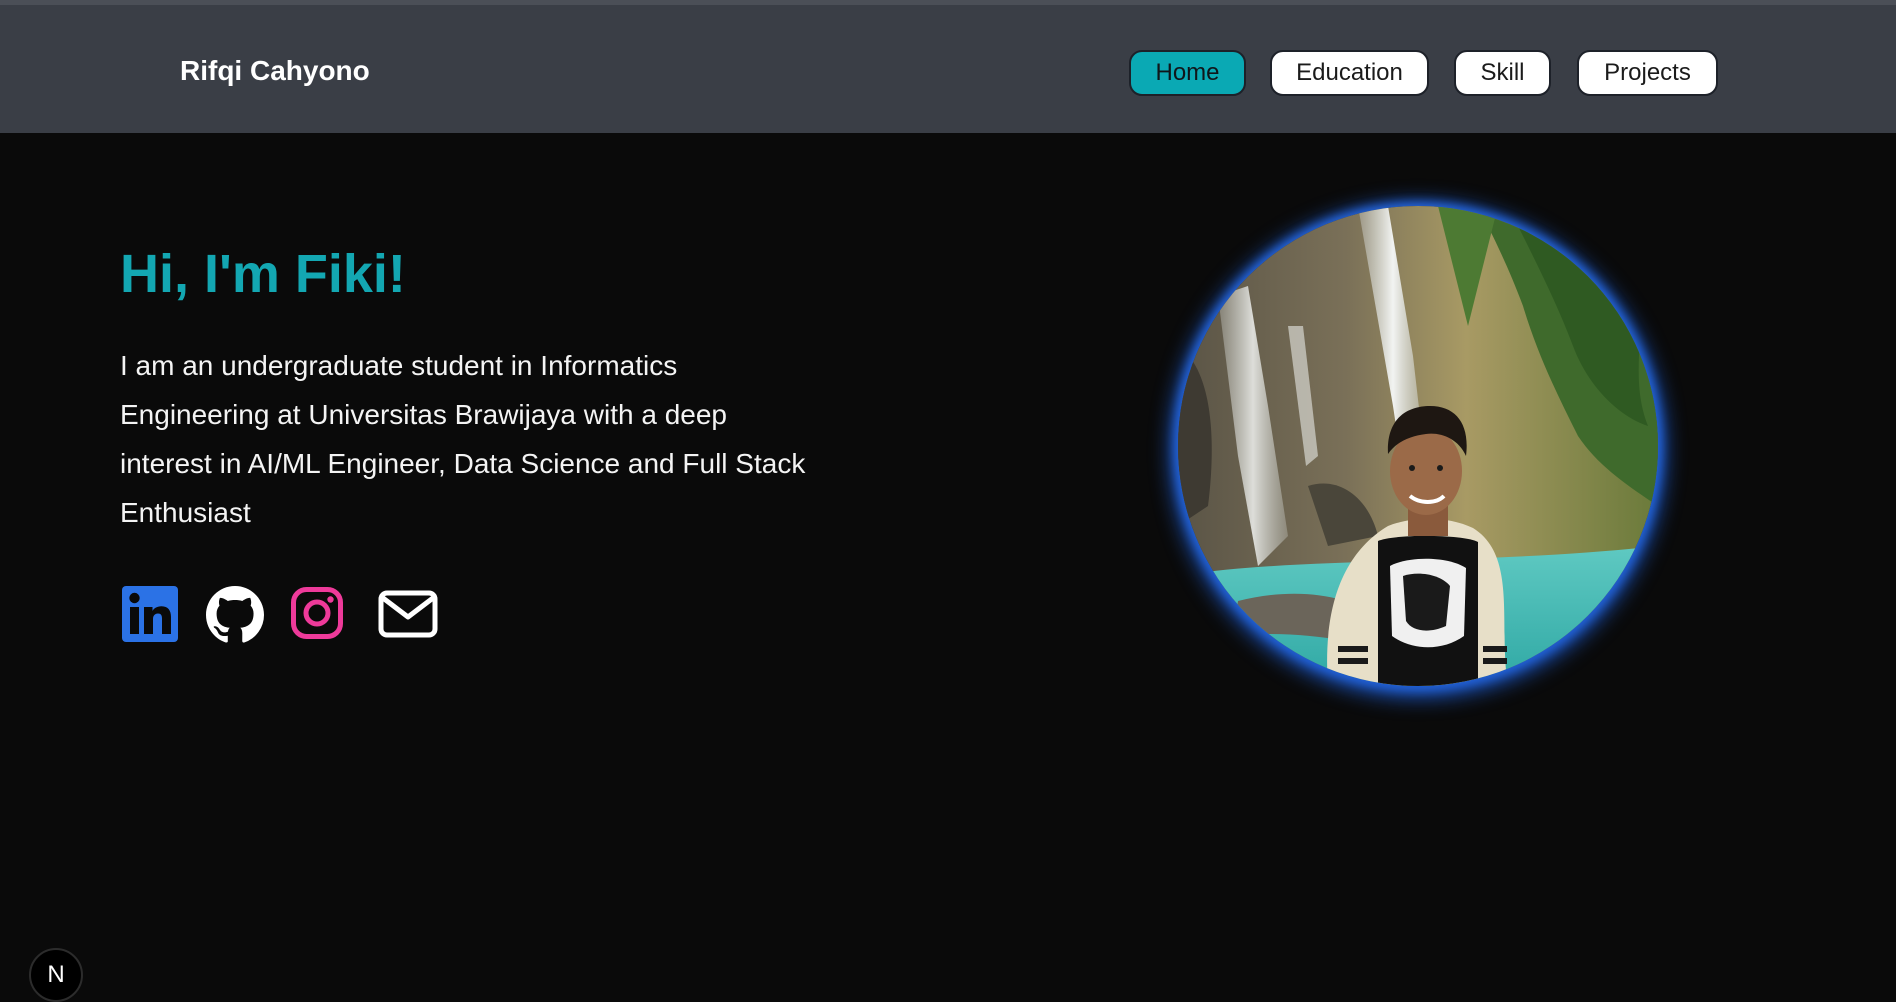 The image size is (1896, 1002). Describe the element at coordinates (1647, 73) in the screenshot. I see `nav-projects-button: Projects` at that location.